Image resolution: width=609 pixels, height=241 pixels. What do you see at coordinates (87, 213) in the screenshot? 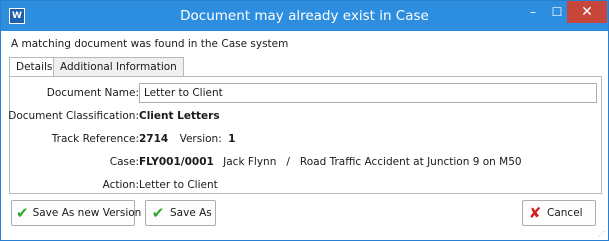
I see `save-as-new-version-label: Save As new Version` at bounding box center [87, 213].